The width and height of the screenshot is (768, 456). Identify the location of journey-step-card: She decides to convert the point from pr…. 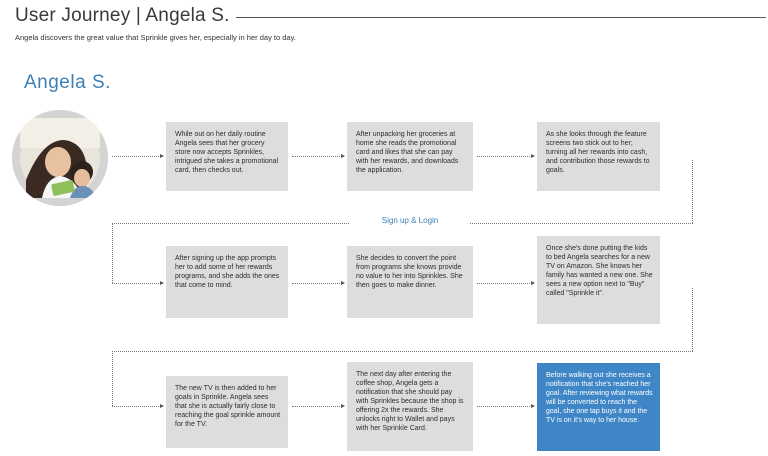
(410, 282).